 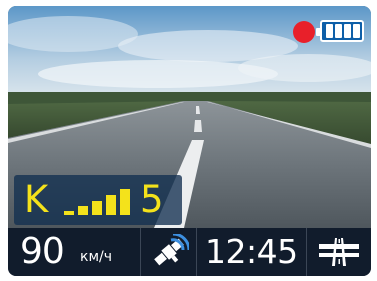 I want to click on signal-strength-icon, so click(x=97, y=202).